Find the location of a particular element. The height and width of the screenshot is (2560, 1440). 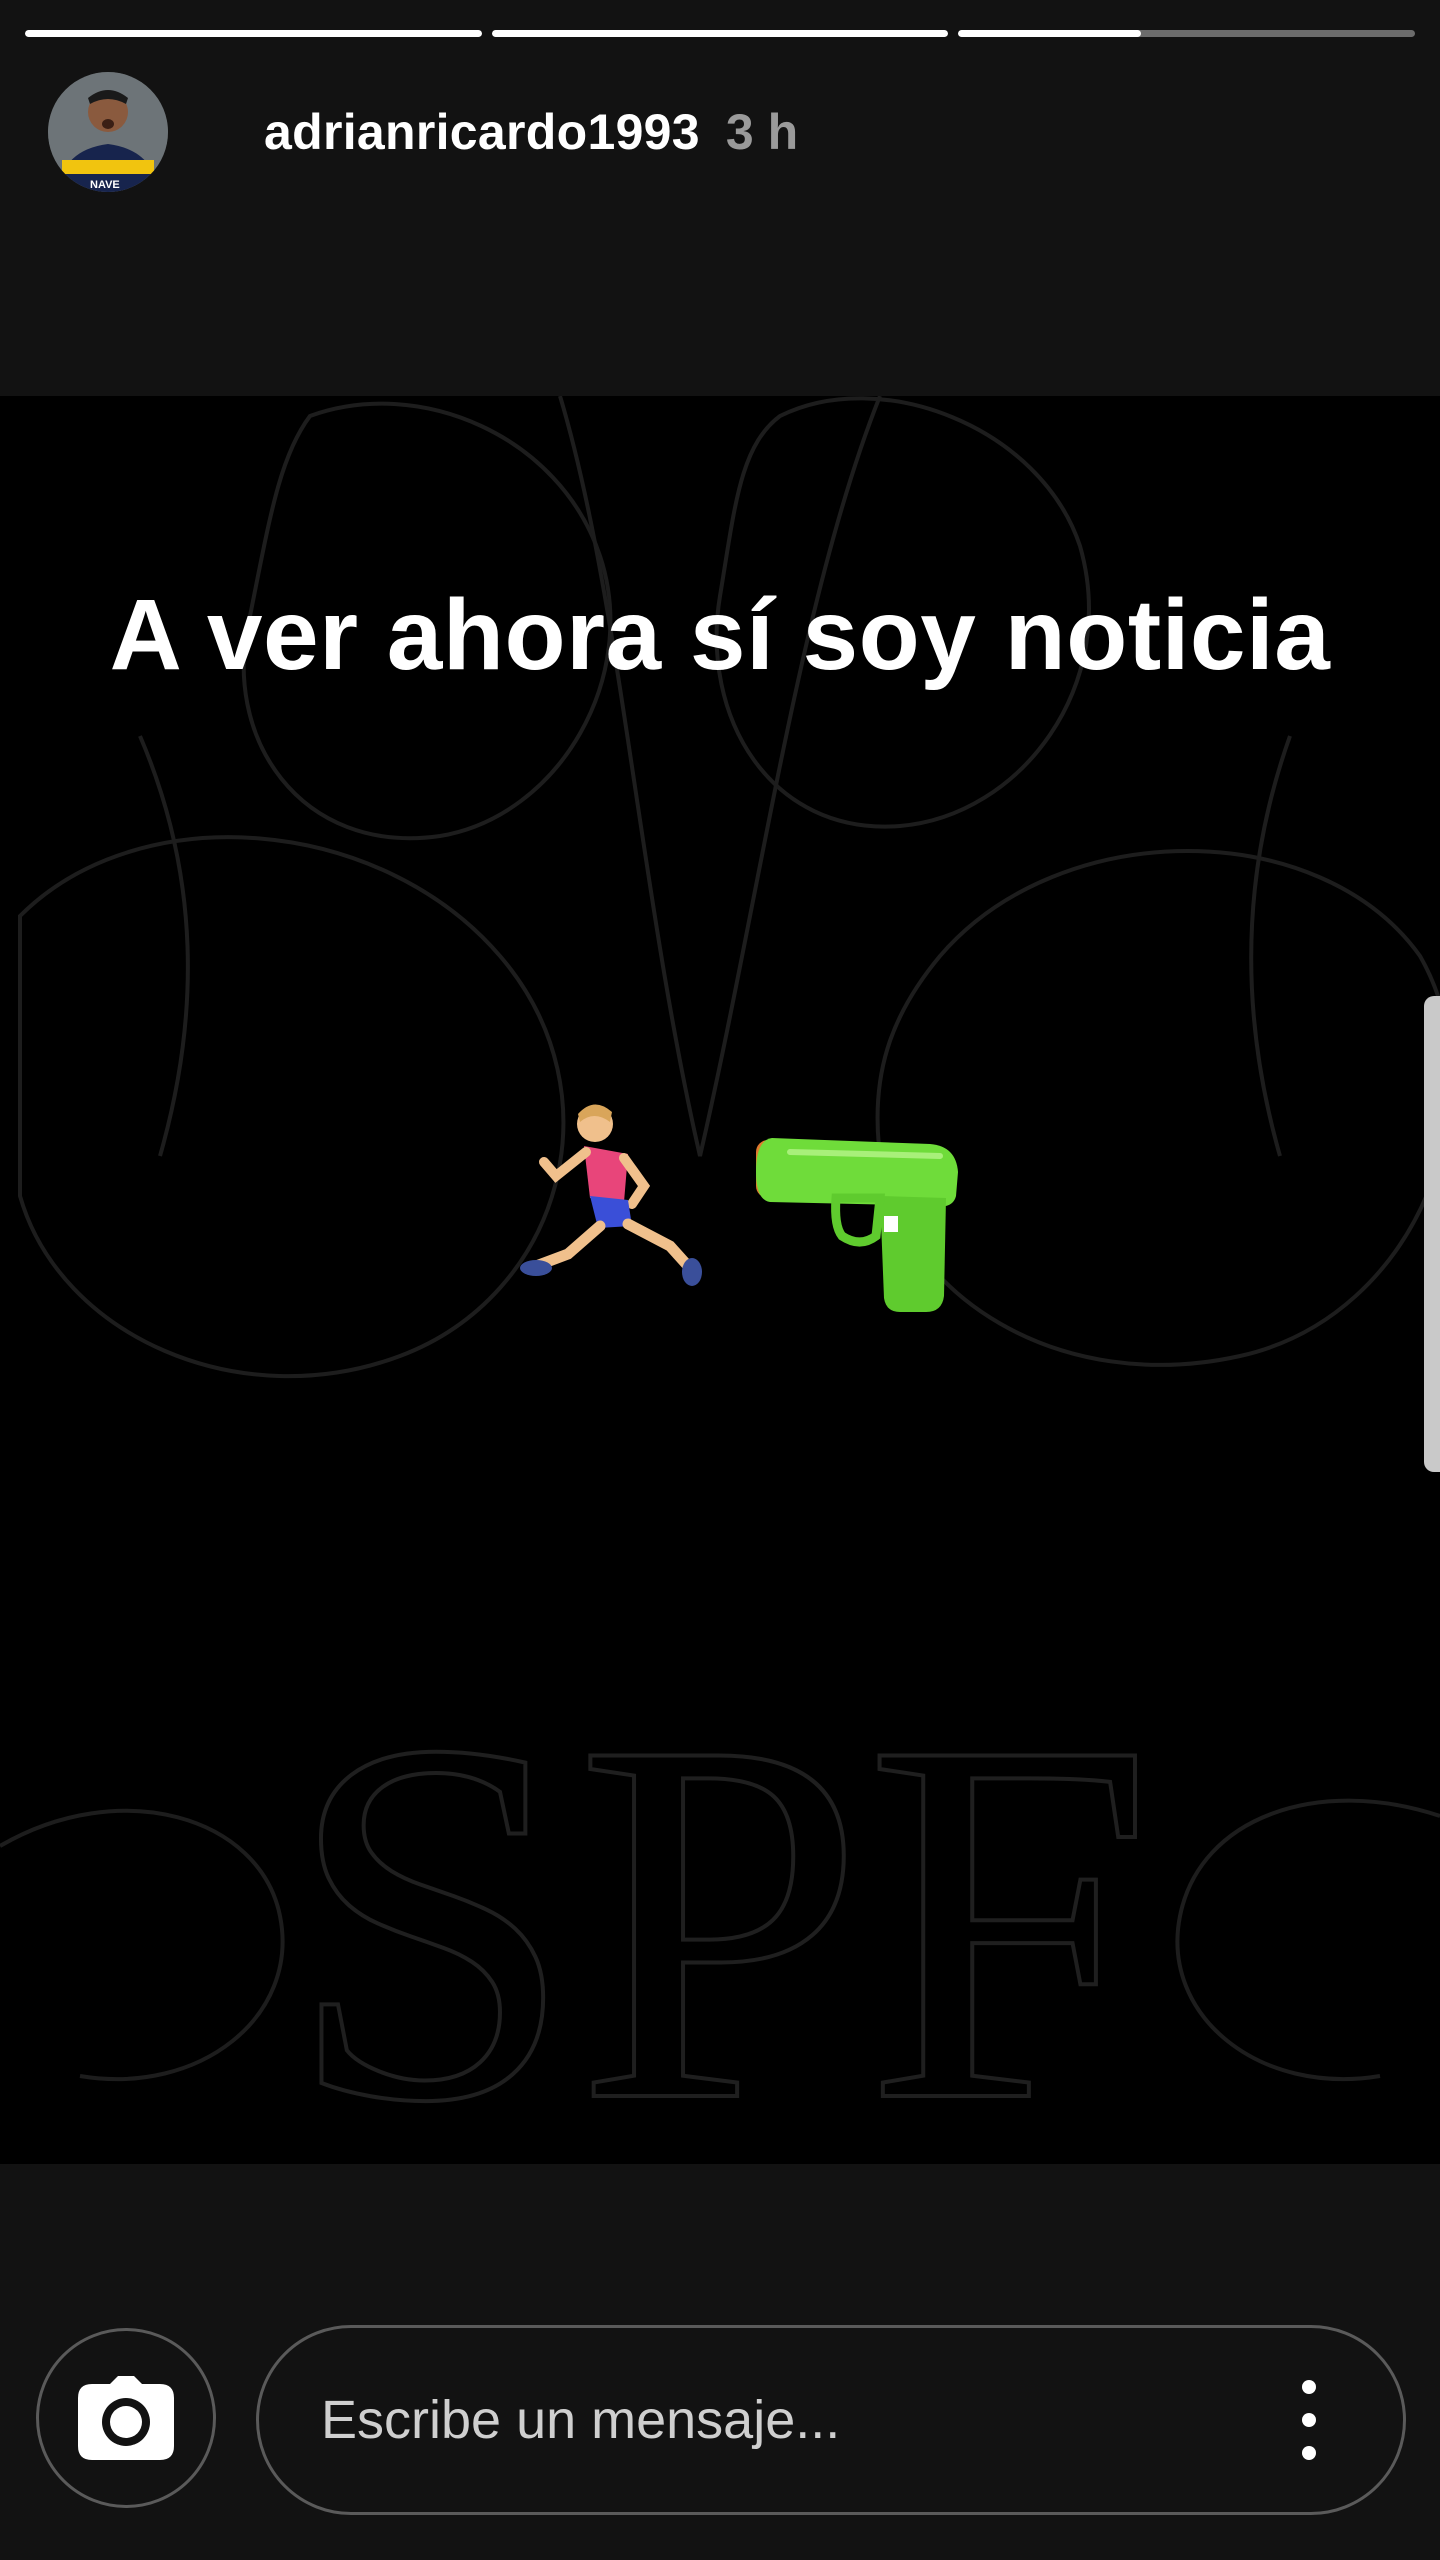

camera-button is located at coordinates (126, 2418).